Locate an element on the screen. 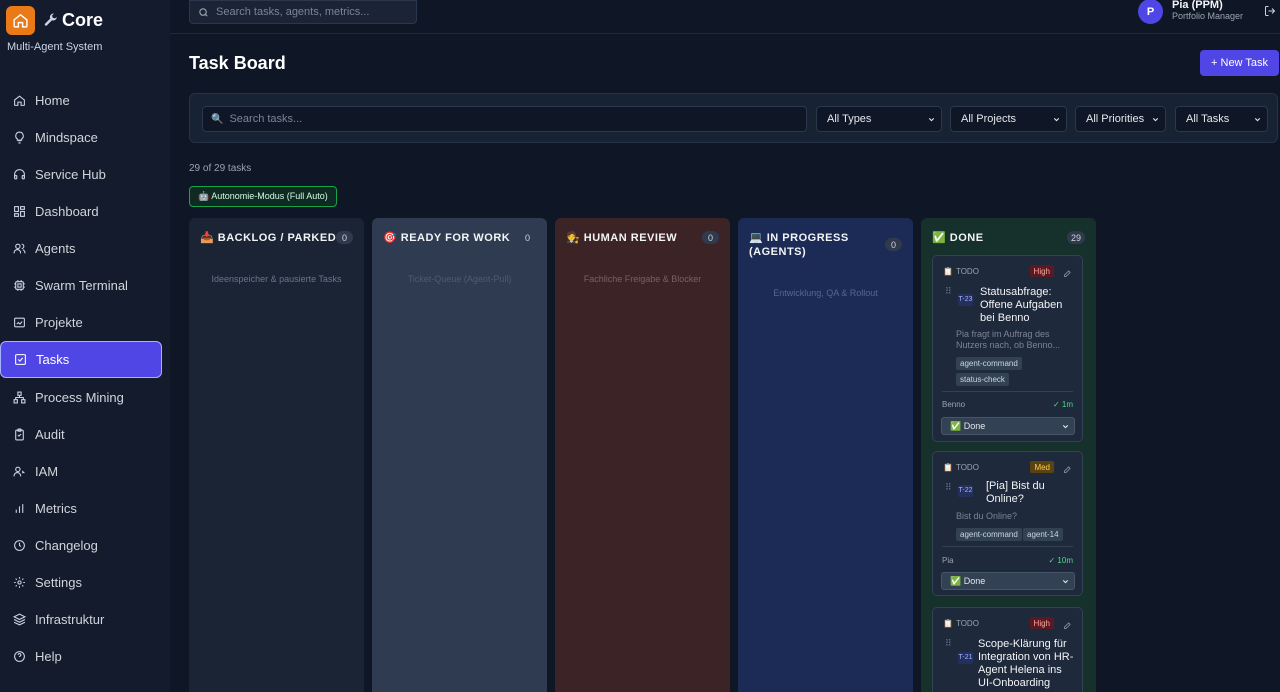 The width and height of the screenshot is (1280, 692). help-icon is located at coordinates (19, 657).